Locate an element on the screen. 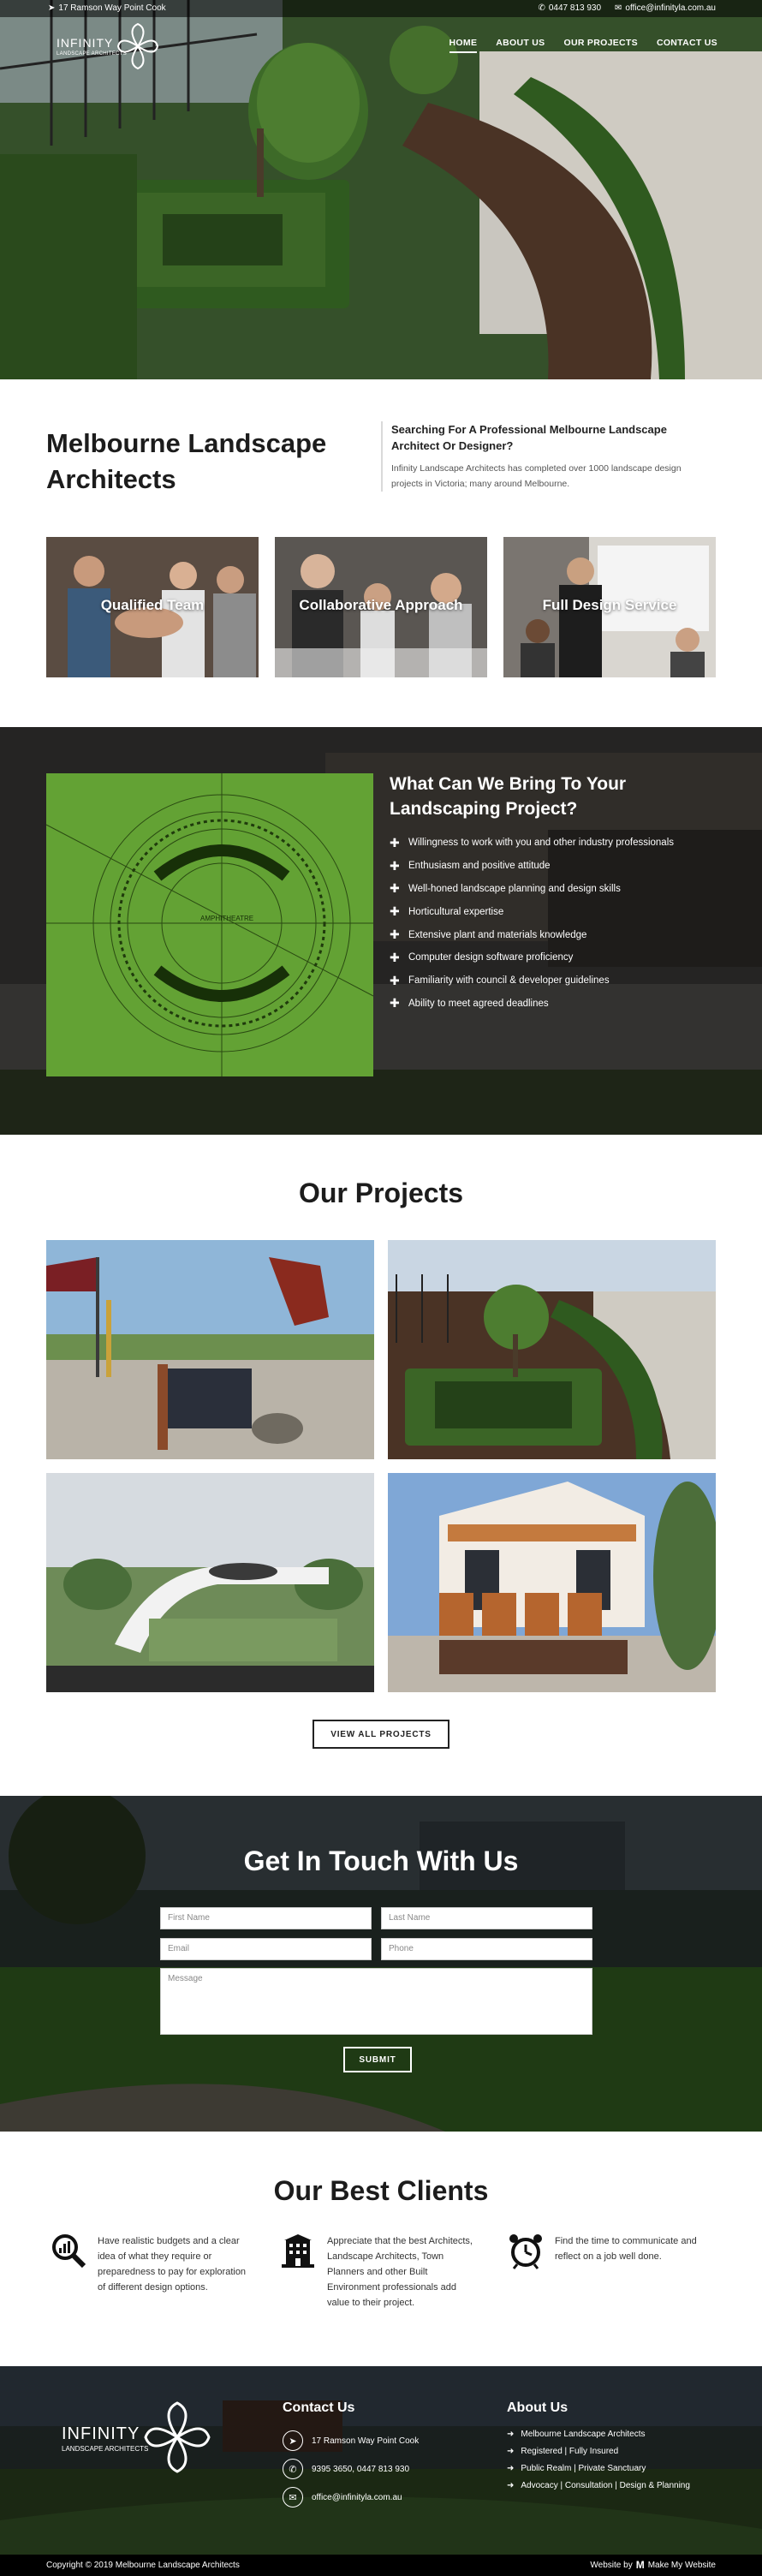 This screenshot has height=2576, width=762. plan-label: AMPHITHEATRE is located at coordinates (226, 918).